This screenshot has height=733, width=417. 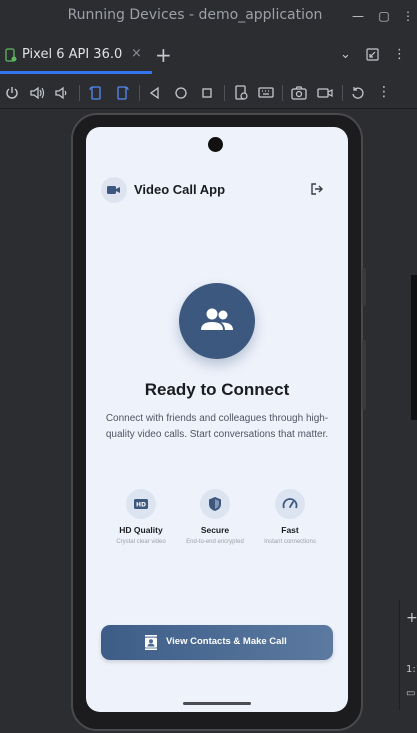 I want to click on app-title: Video Call App, so click(x=180, y=189).